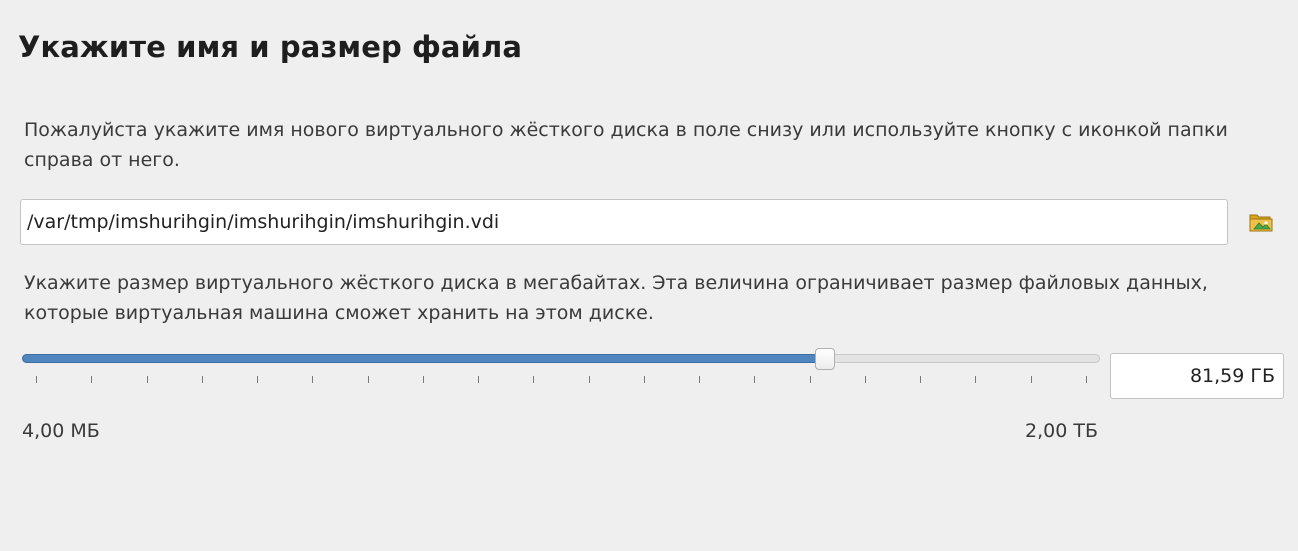 This screenshot has width=1298, height=551. I want to click on disk-path-input, so click(624, 222).